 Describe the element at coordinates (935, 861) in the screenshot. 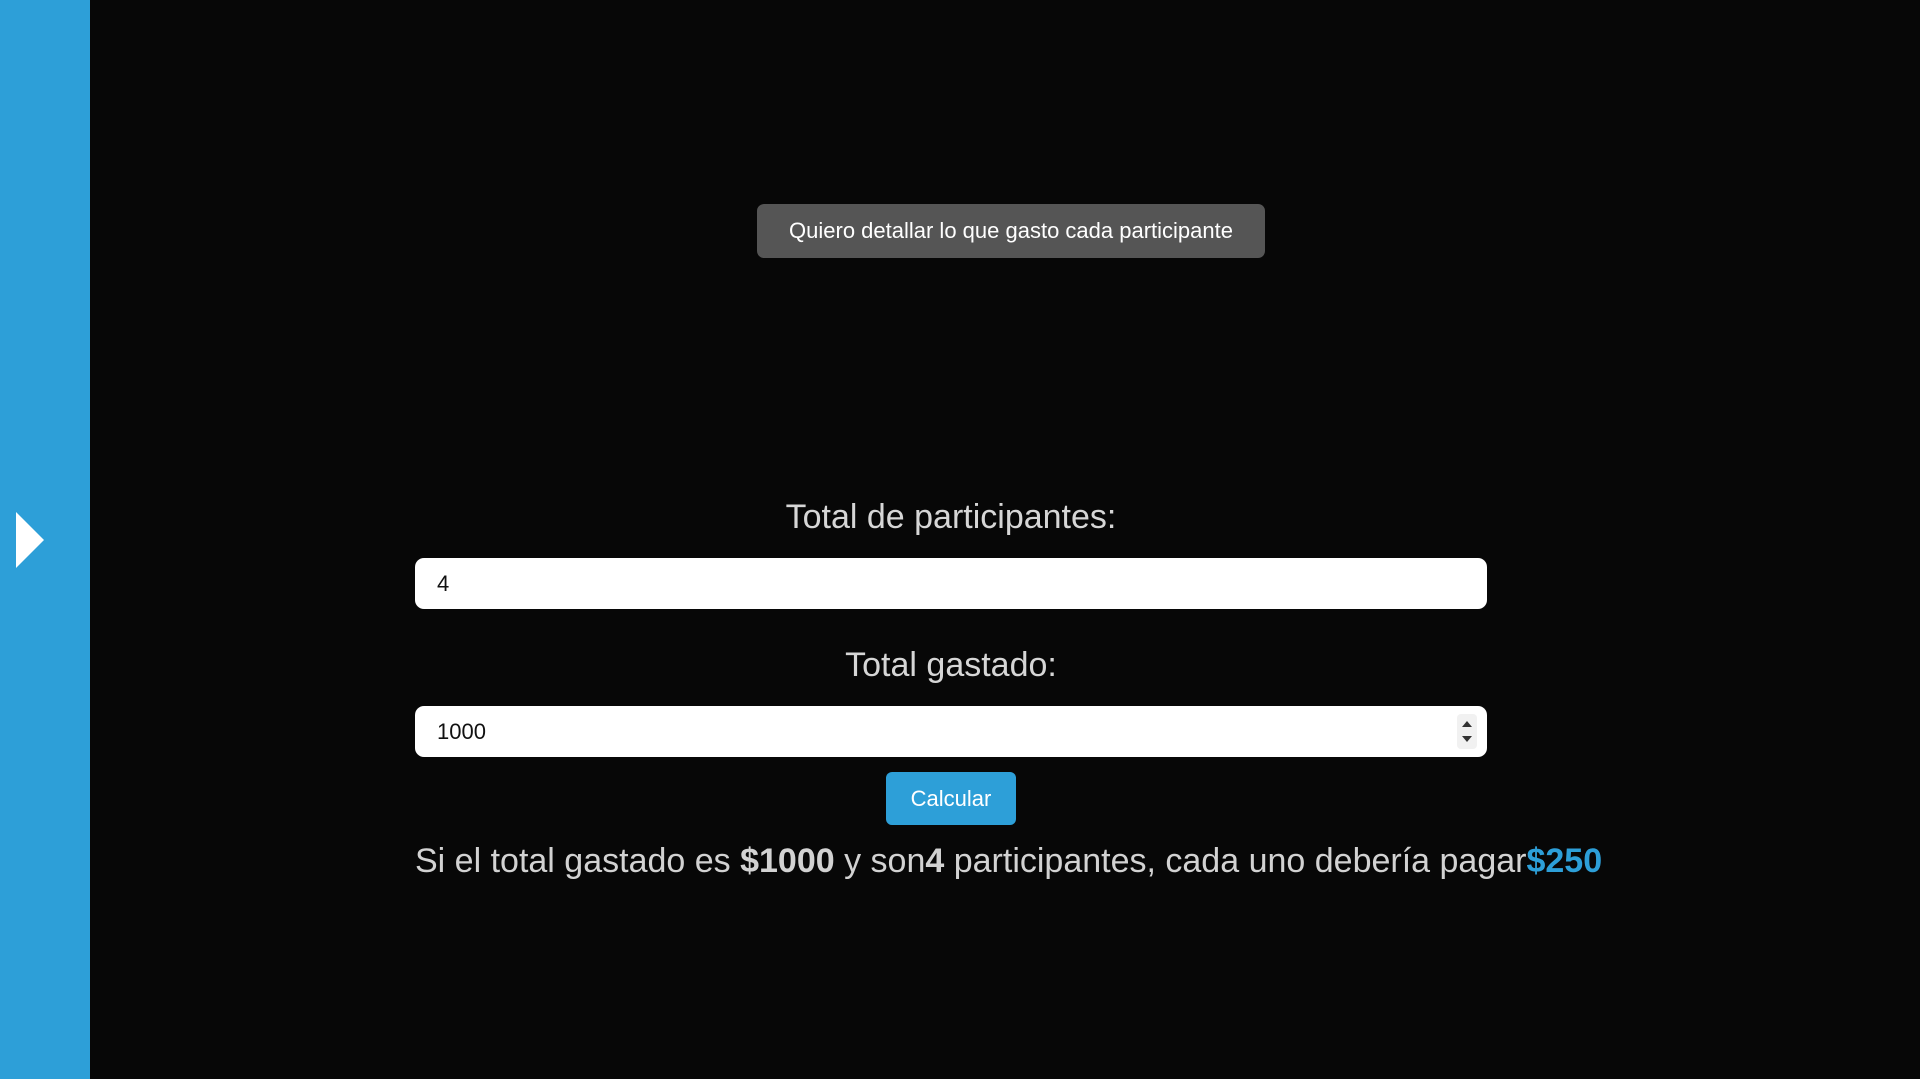

I see `result-participants: 4` at that location.